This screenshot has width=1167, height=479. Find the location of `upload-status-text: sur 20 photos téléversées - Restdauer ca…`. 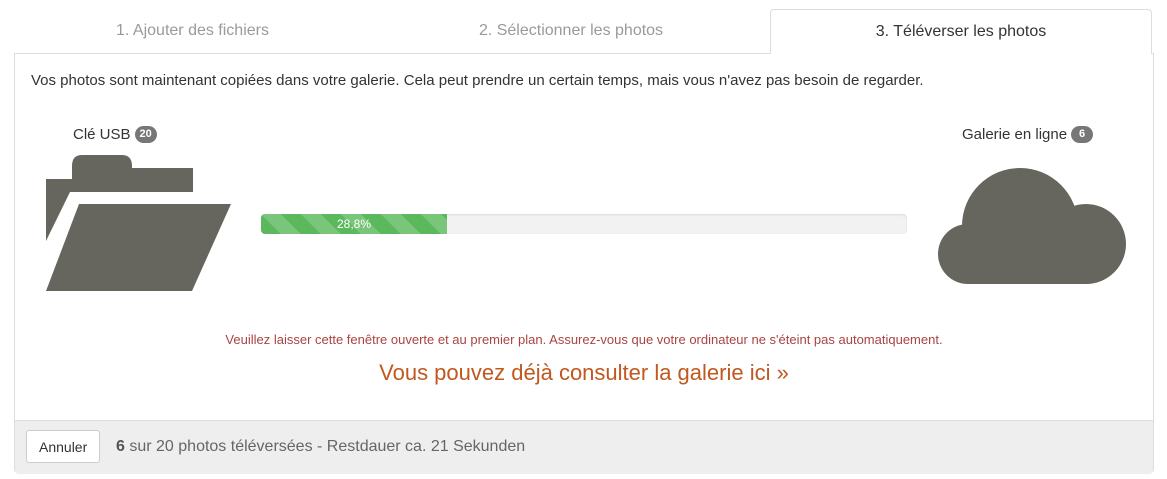

upload-status-text: sur 20 photos téléversées - Restdauer ca… is located at coordinates (325, 446).